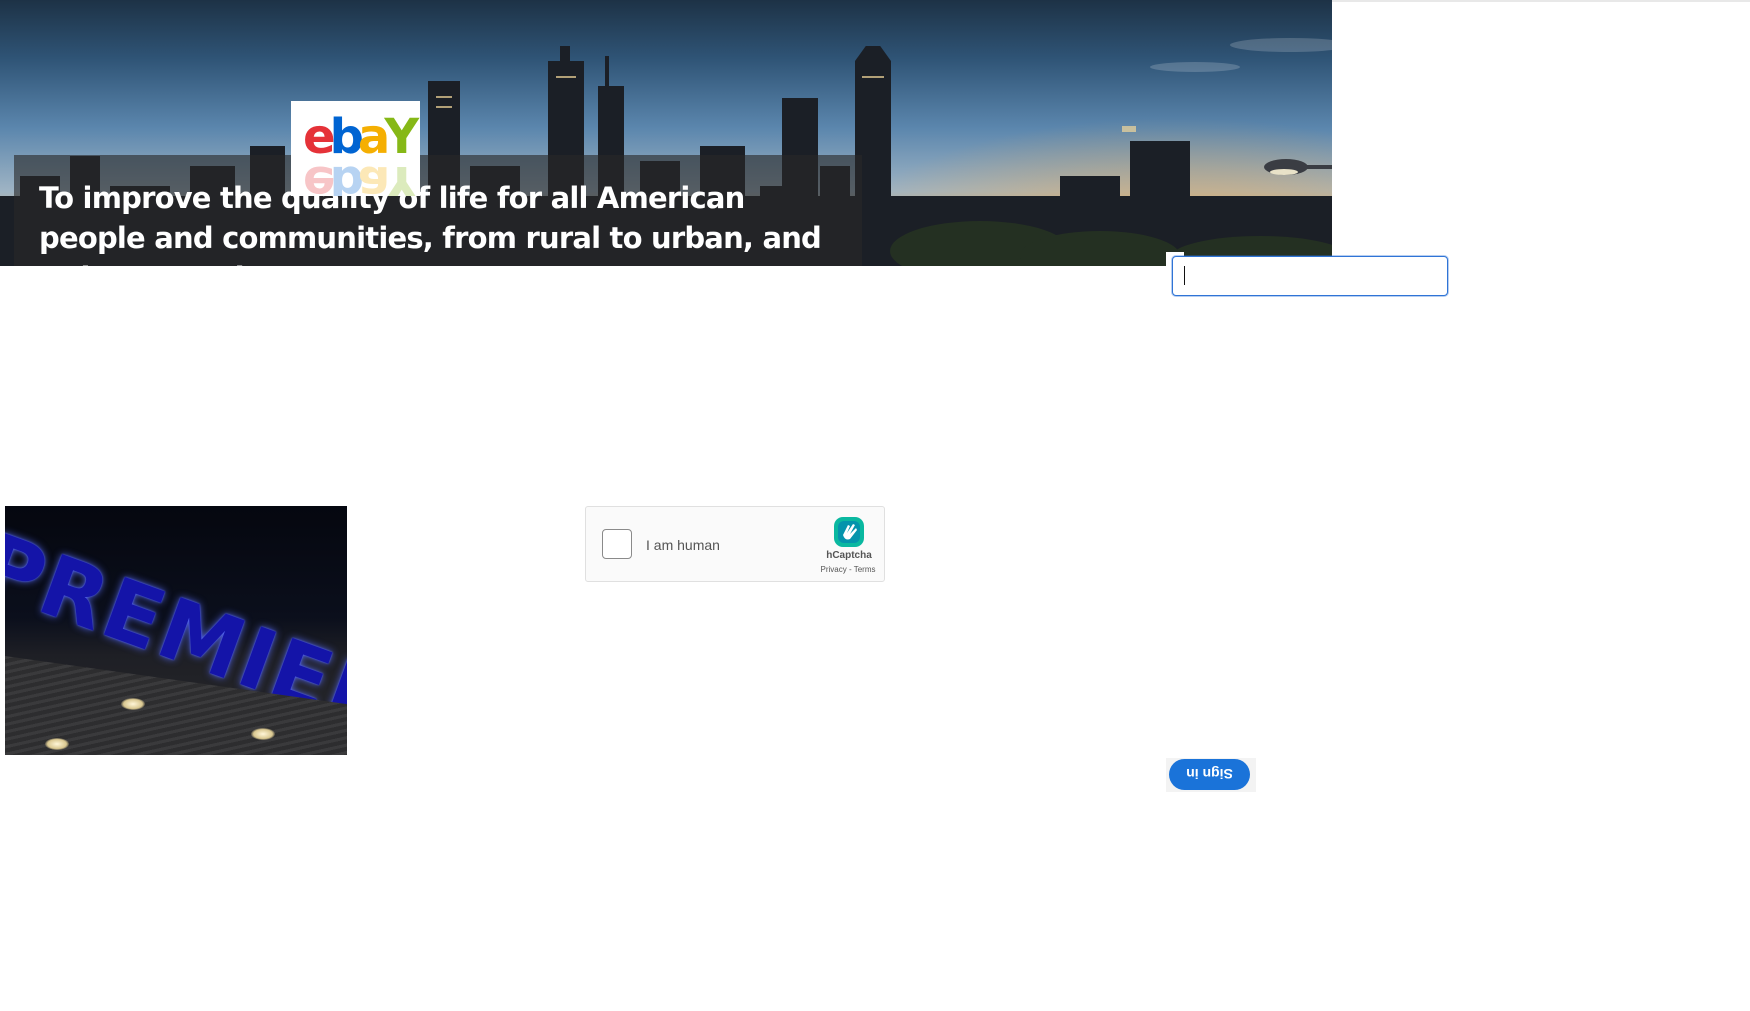 This screenshot has width=1750, height=1011. I want to click on top-divider, so click(1541, 1).